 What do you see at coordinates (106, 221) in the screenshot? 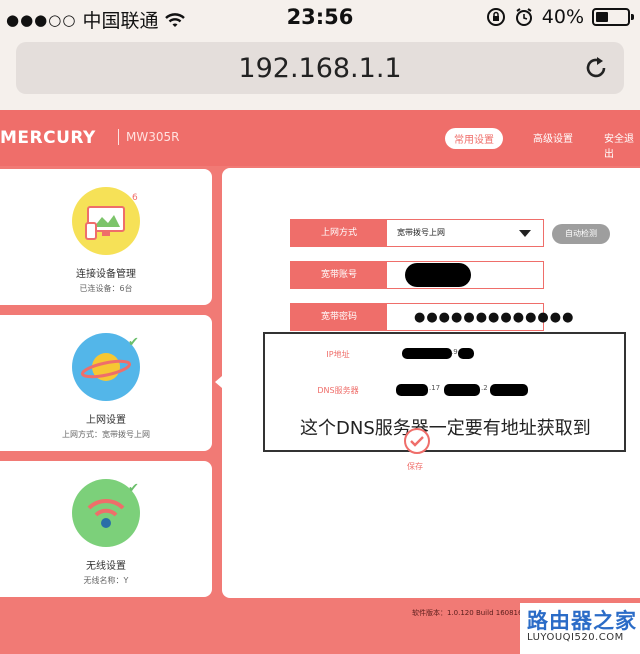
I see `devices-icon` at bounding box center [106, 221].